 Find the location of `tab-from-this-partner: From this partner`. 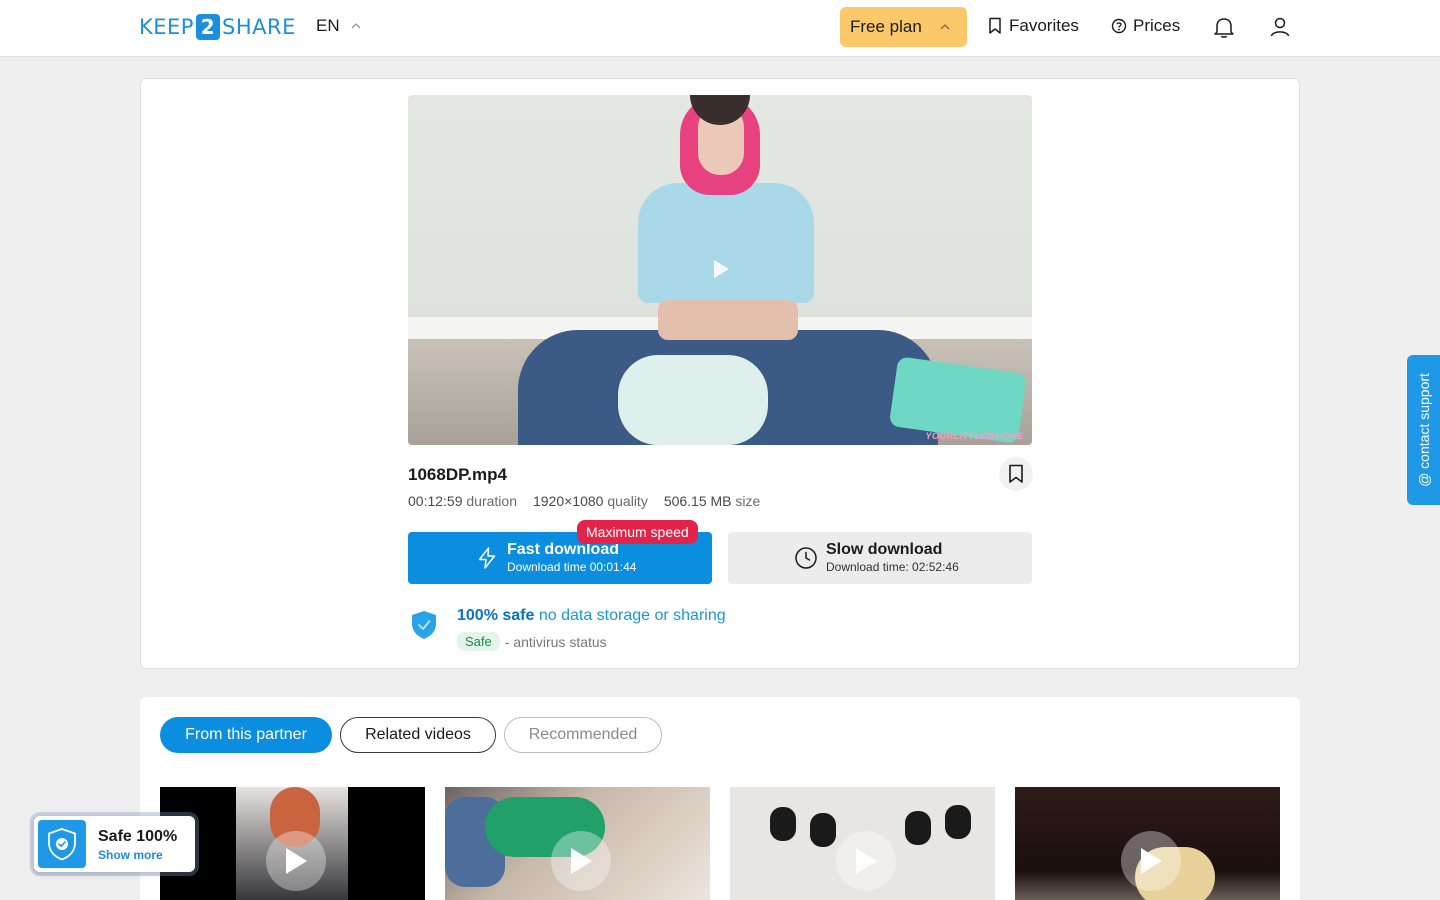

tab-from-this-partner: From this partner is located at coordinates (246, 735).